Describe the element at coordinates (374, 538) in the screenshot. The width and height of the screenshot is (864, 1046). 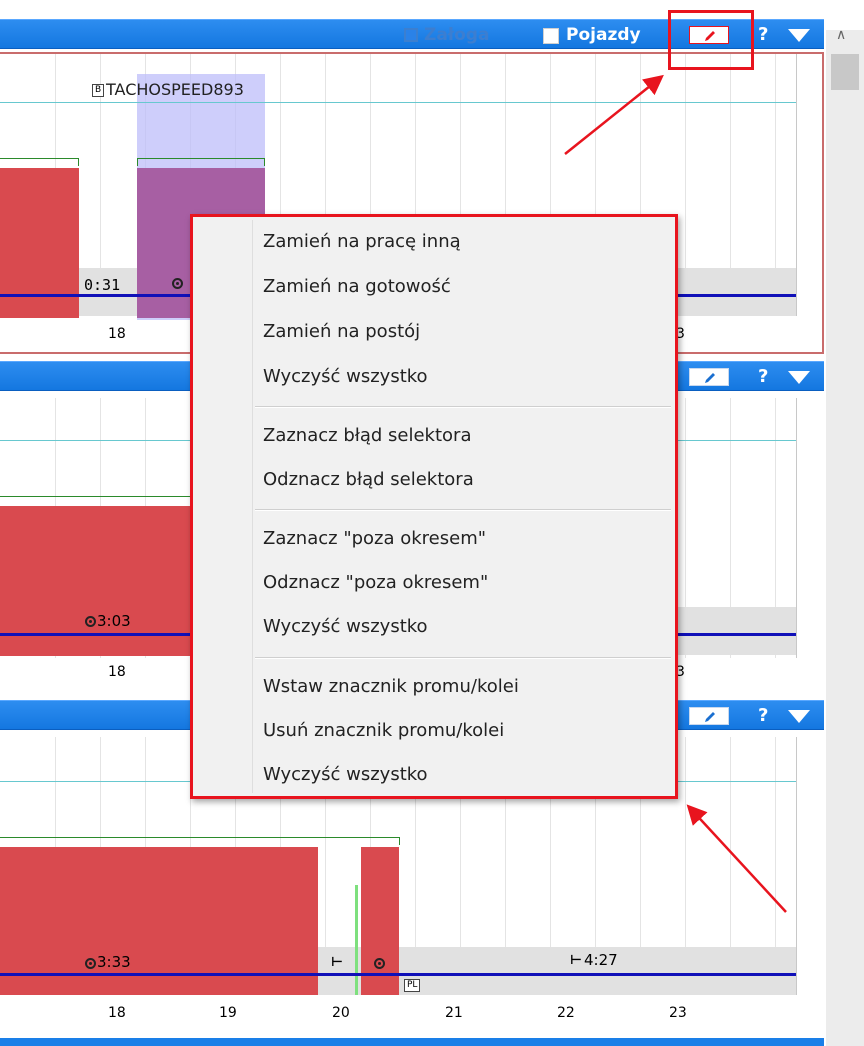
I see `menu-item-mark-out-of-period: Zaznacz "poza okresem"` at that location.